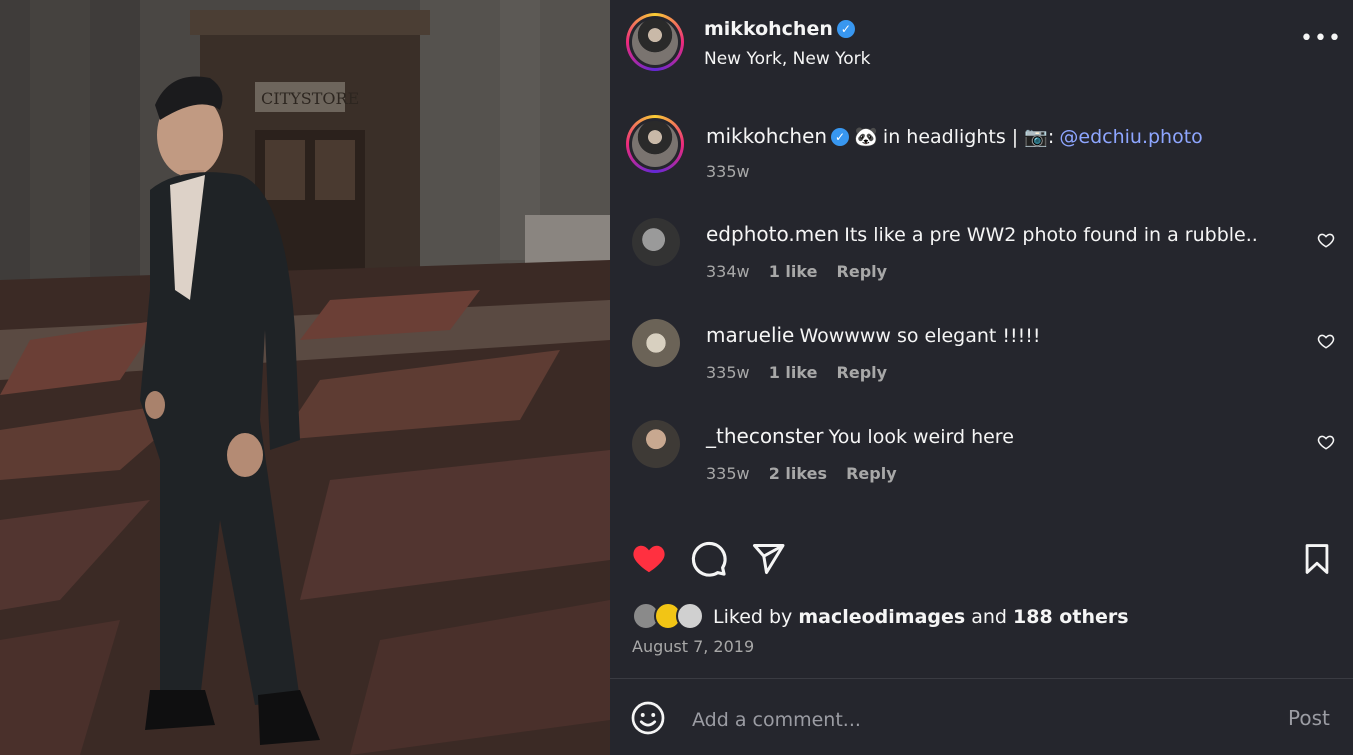  I want to click on post-author: mikkohchen ✓, so click(779, 29).